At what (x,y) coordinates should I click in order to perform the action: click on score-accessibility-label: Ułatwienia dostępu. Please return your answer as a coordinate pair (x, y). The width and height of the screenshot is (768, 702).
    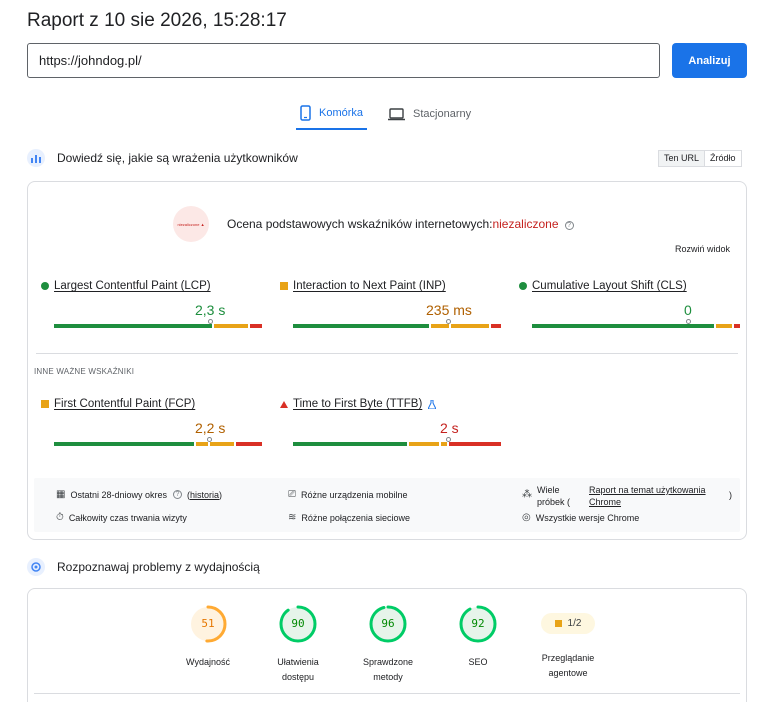
    Looking at the image, I should click on (298, 669).